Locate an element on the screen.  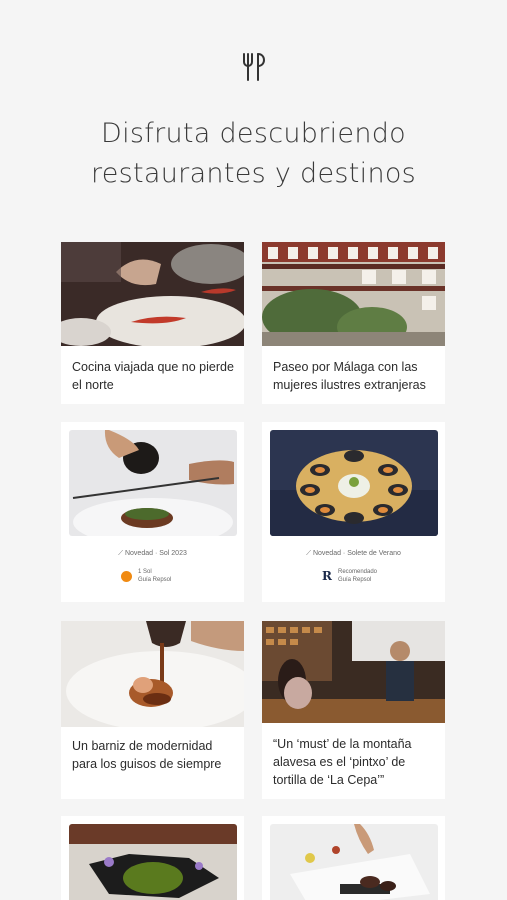
green-soup-photo is located at coordinates (153, 862).